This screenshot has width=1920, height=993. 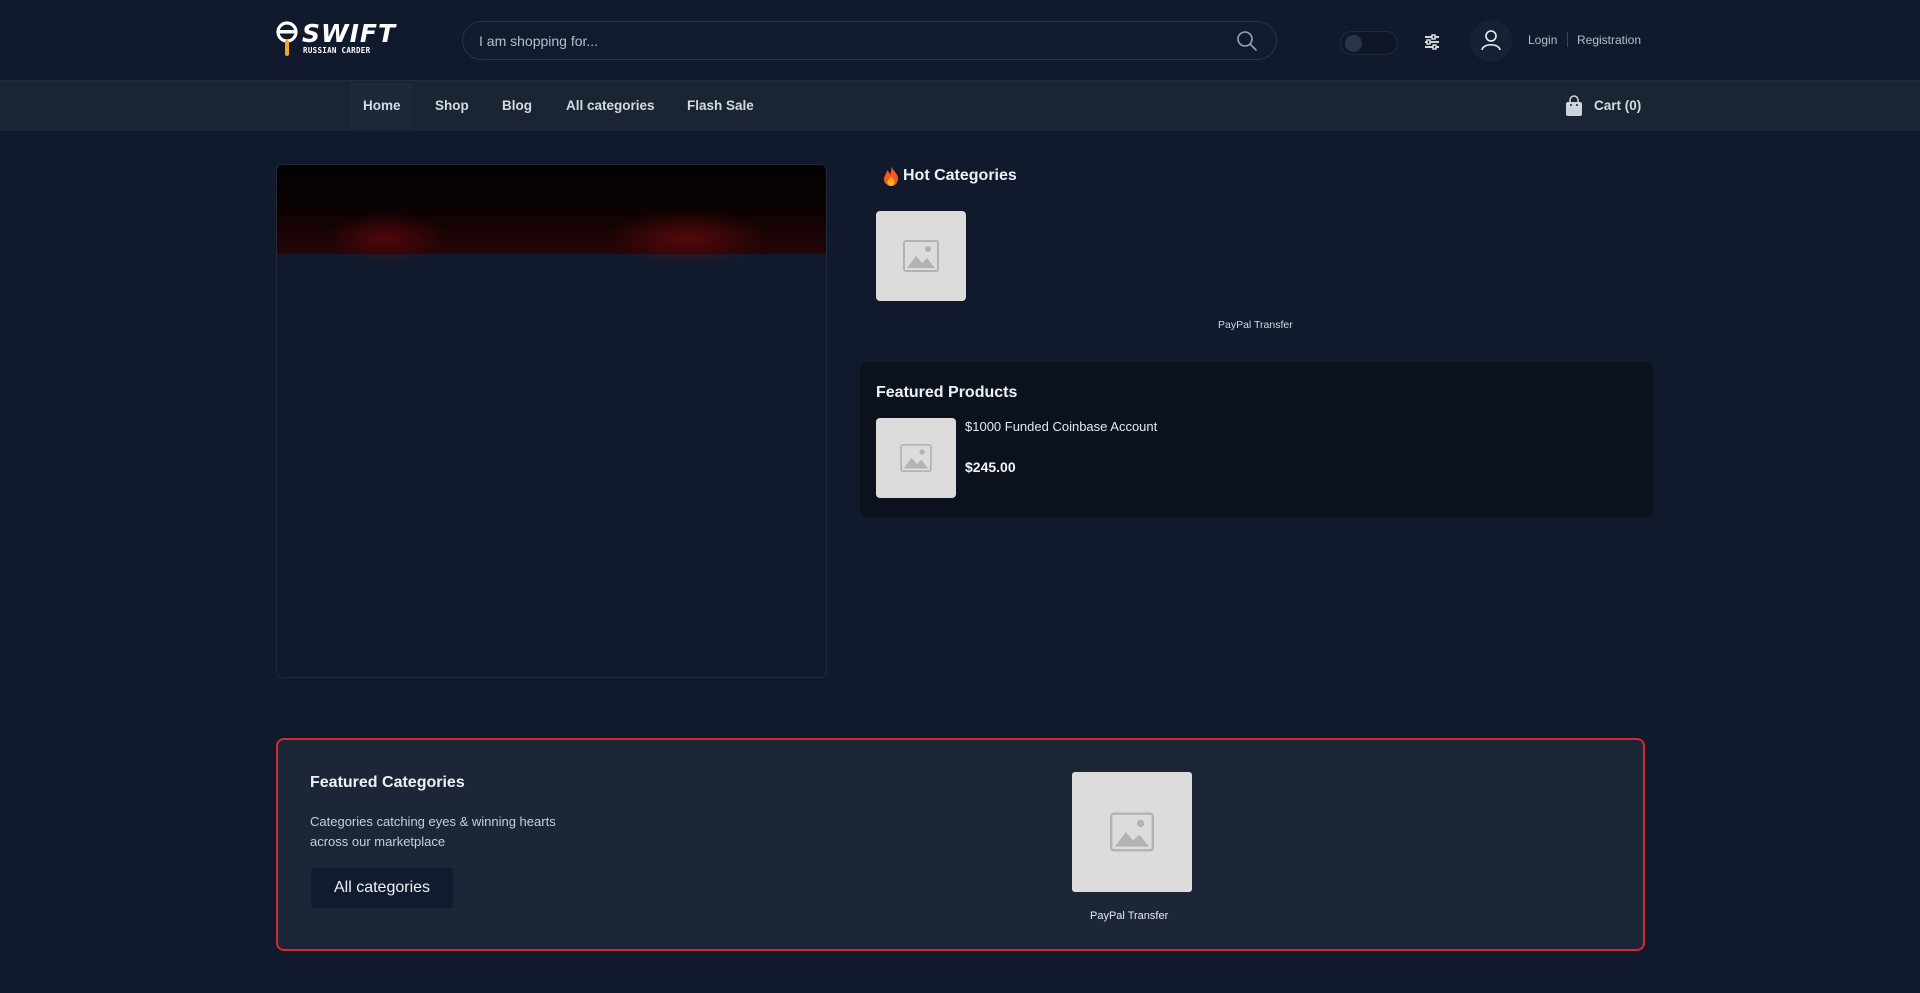 I want to click on theme-toggle-icon, so click(x=1353, y=43).